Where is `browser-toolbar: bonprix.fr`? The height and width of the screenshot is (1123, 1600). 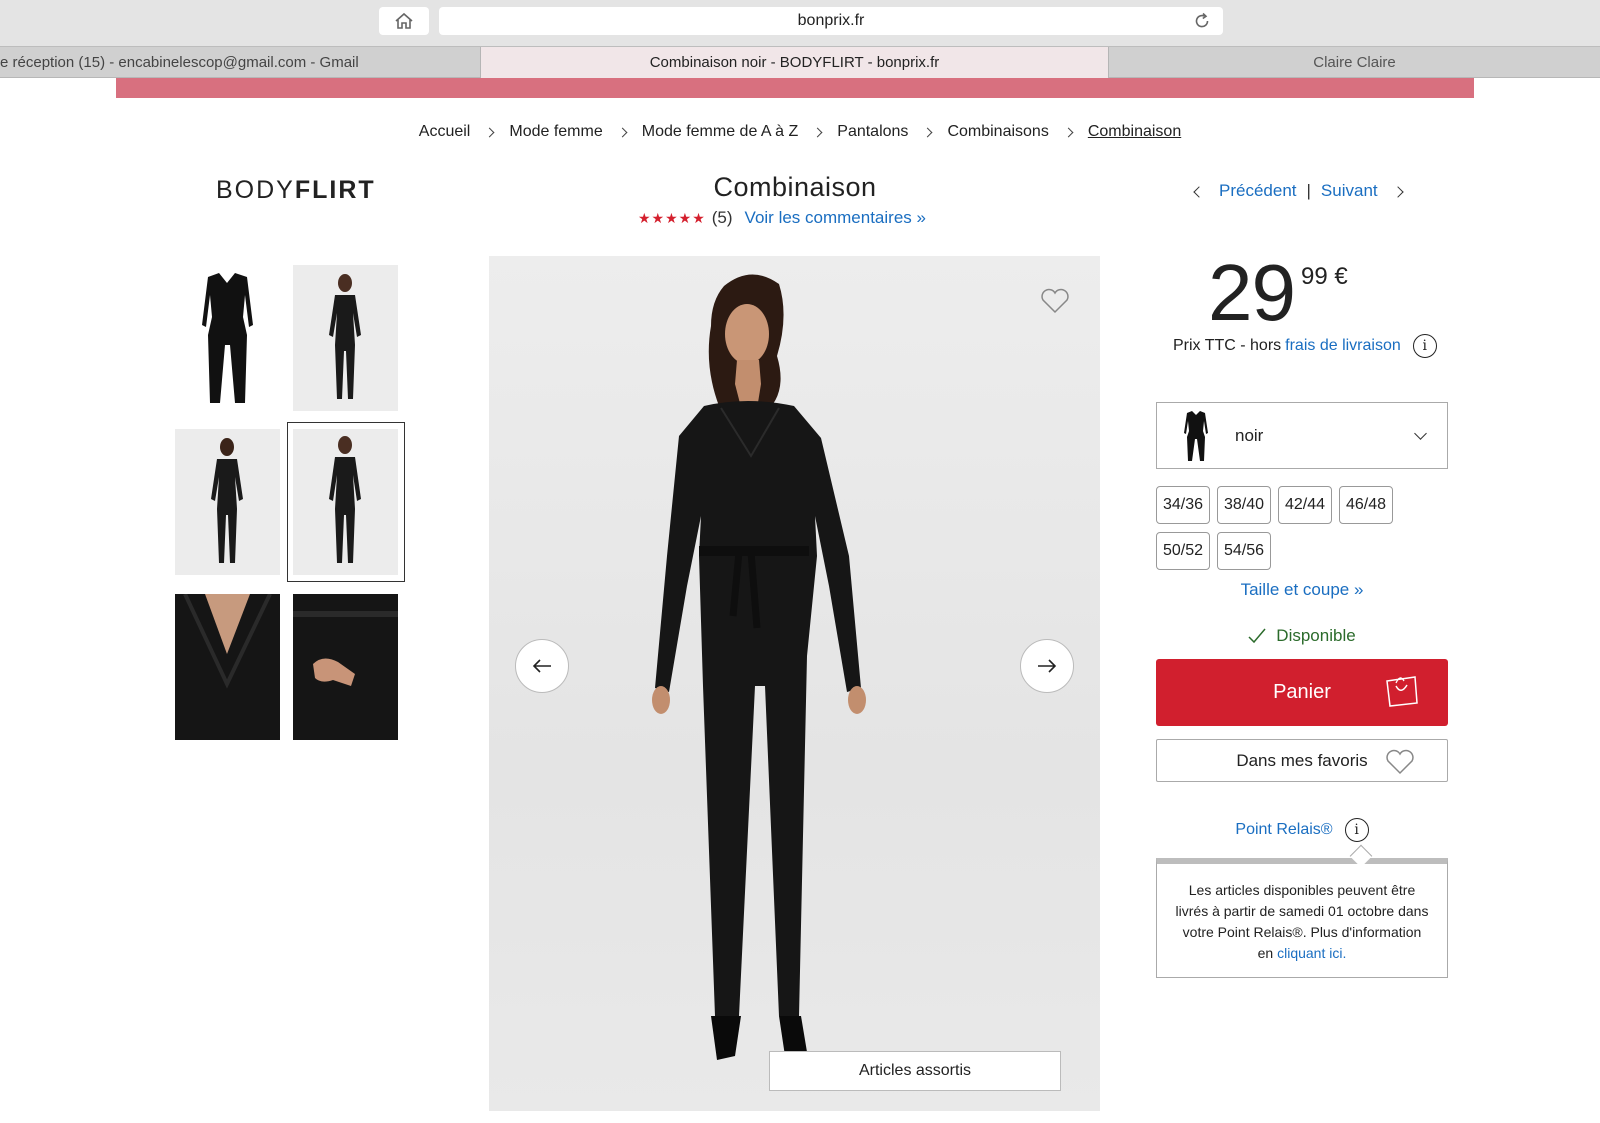
browser-toolbar: bonprix.fr is located at coordinates (800, 23).